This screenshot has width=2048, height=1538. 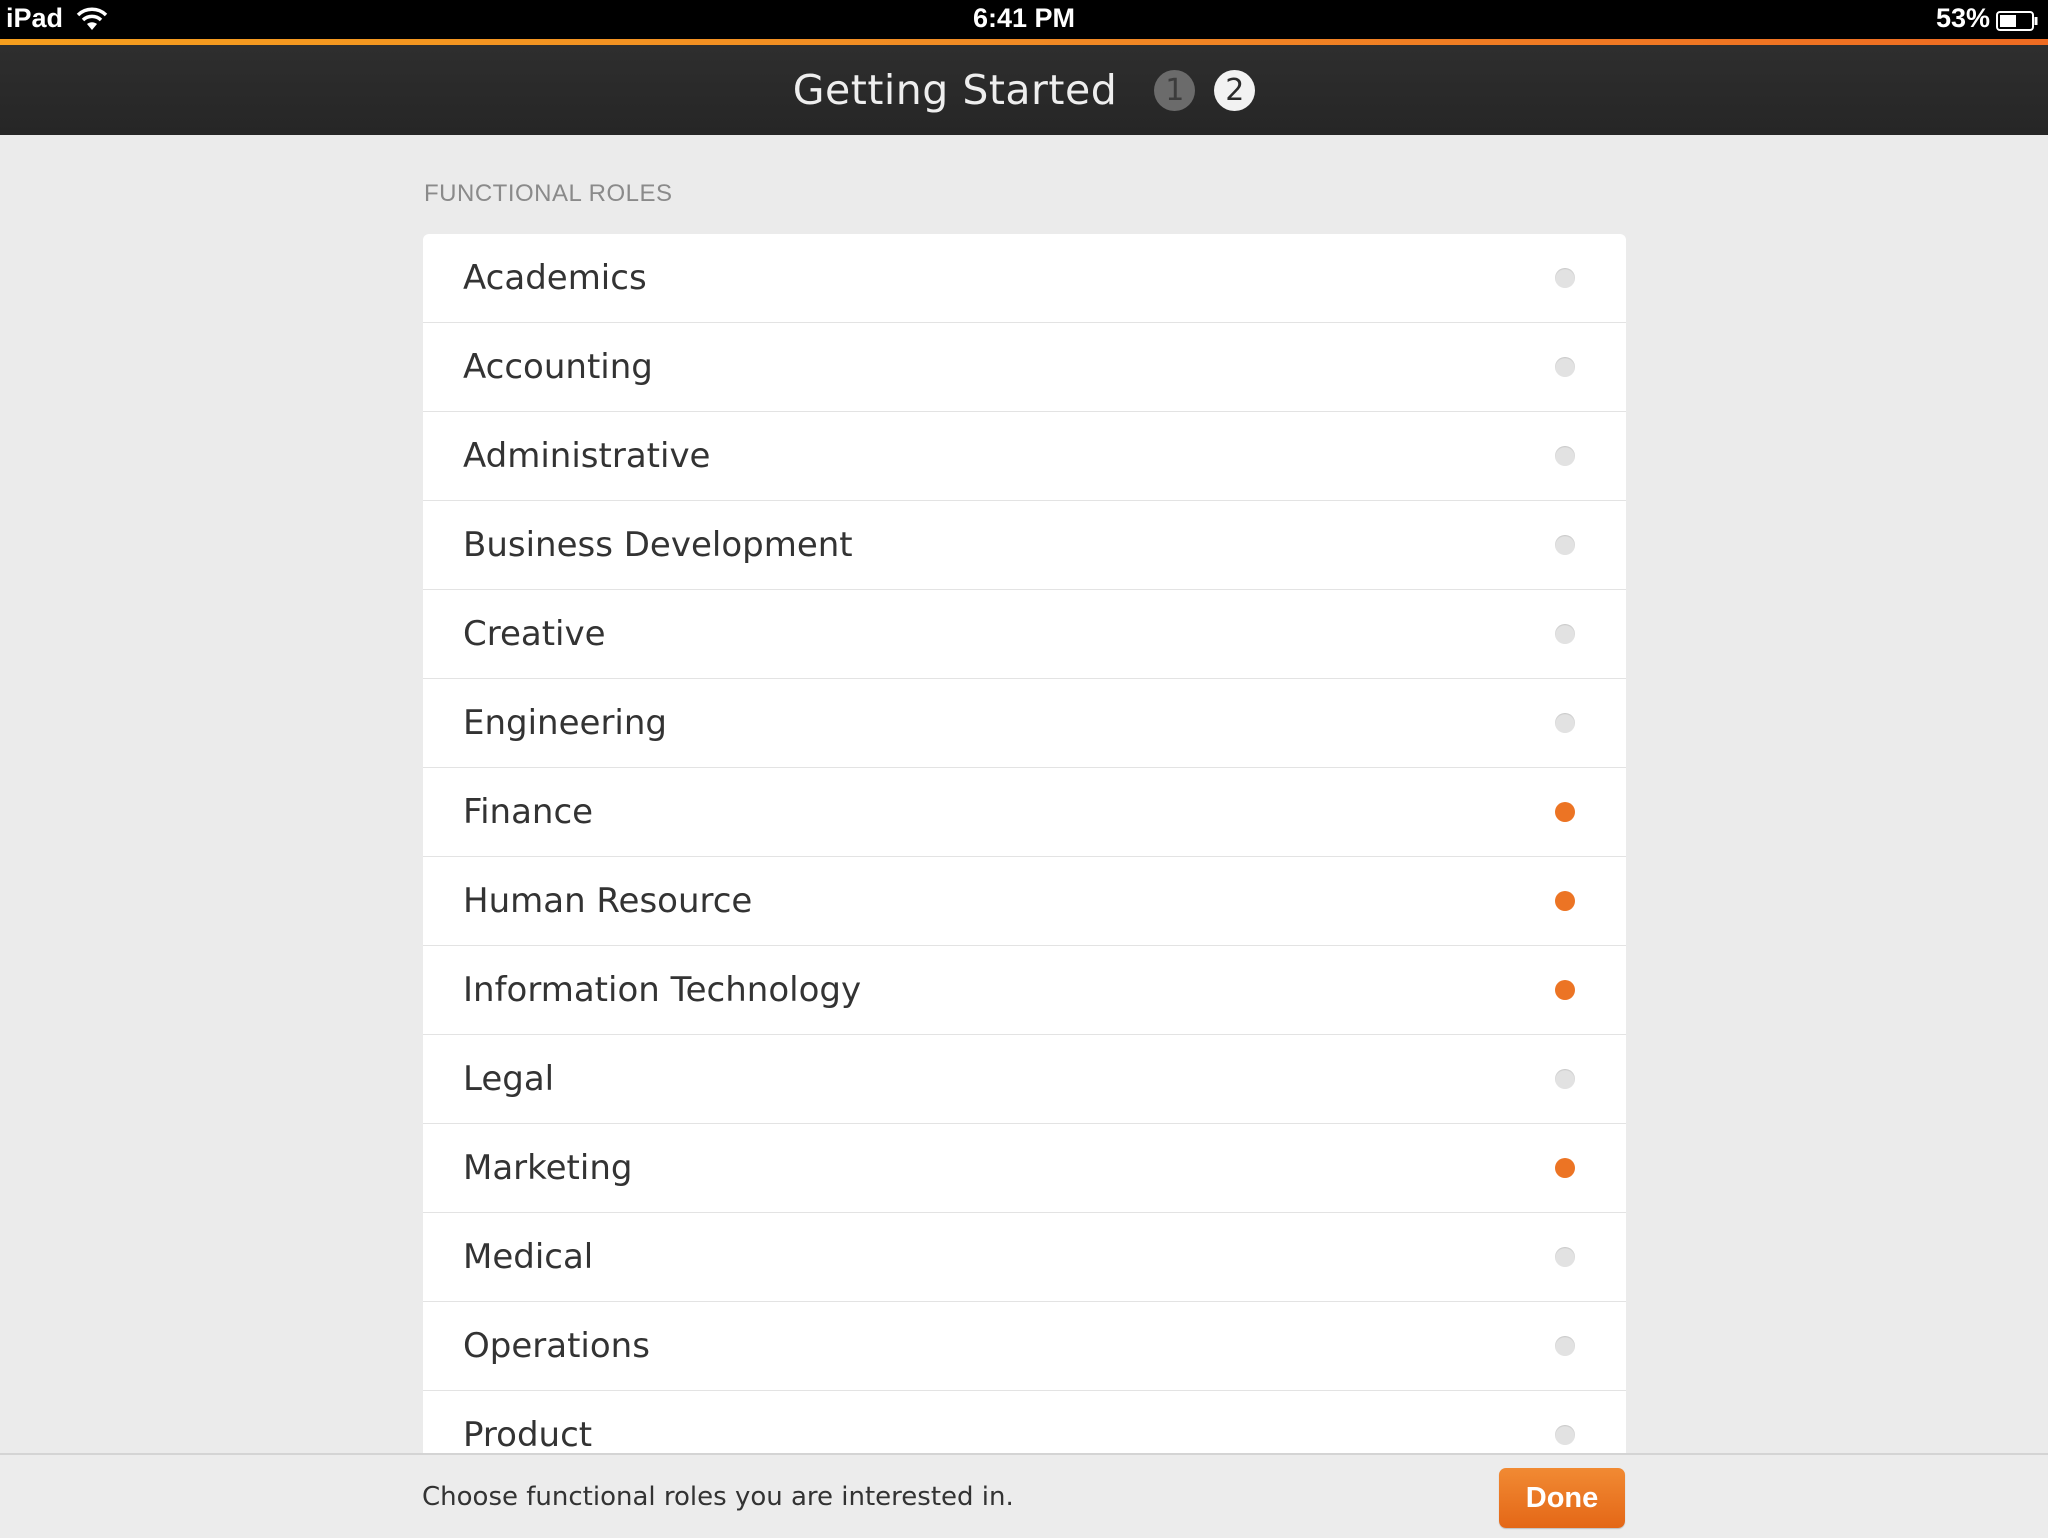 I want to click on list-item: Legal, so click(x=1024, y=1079).